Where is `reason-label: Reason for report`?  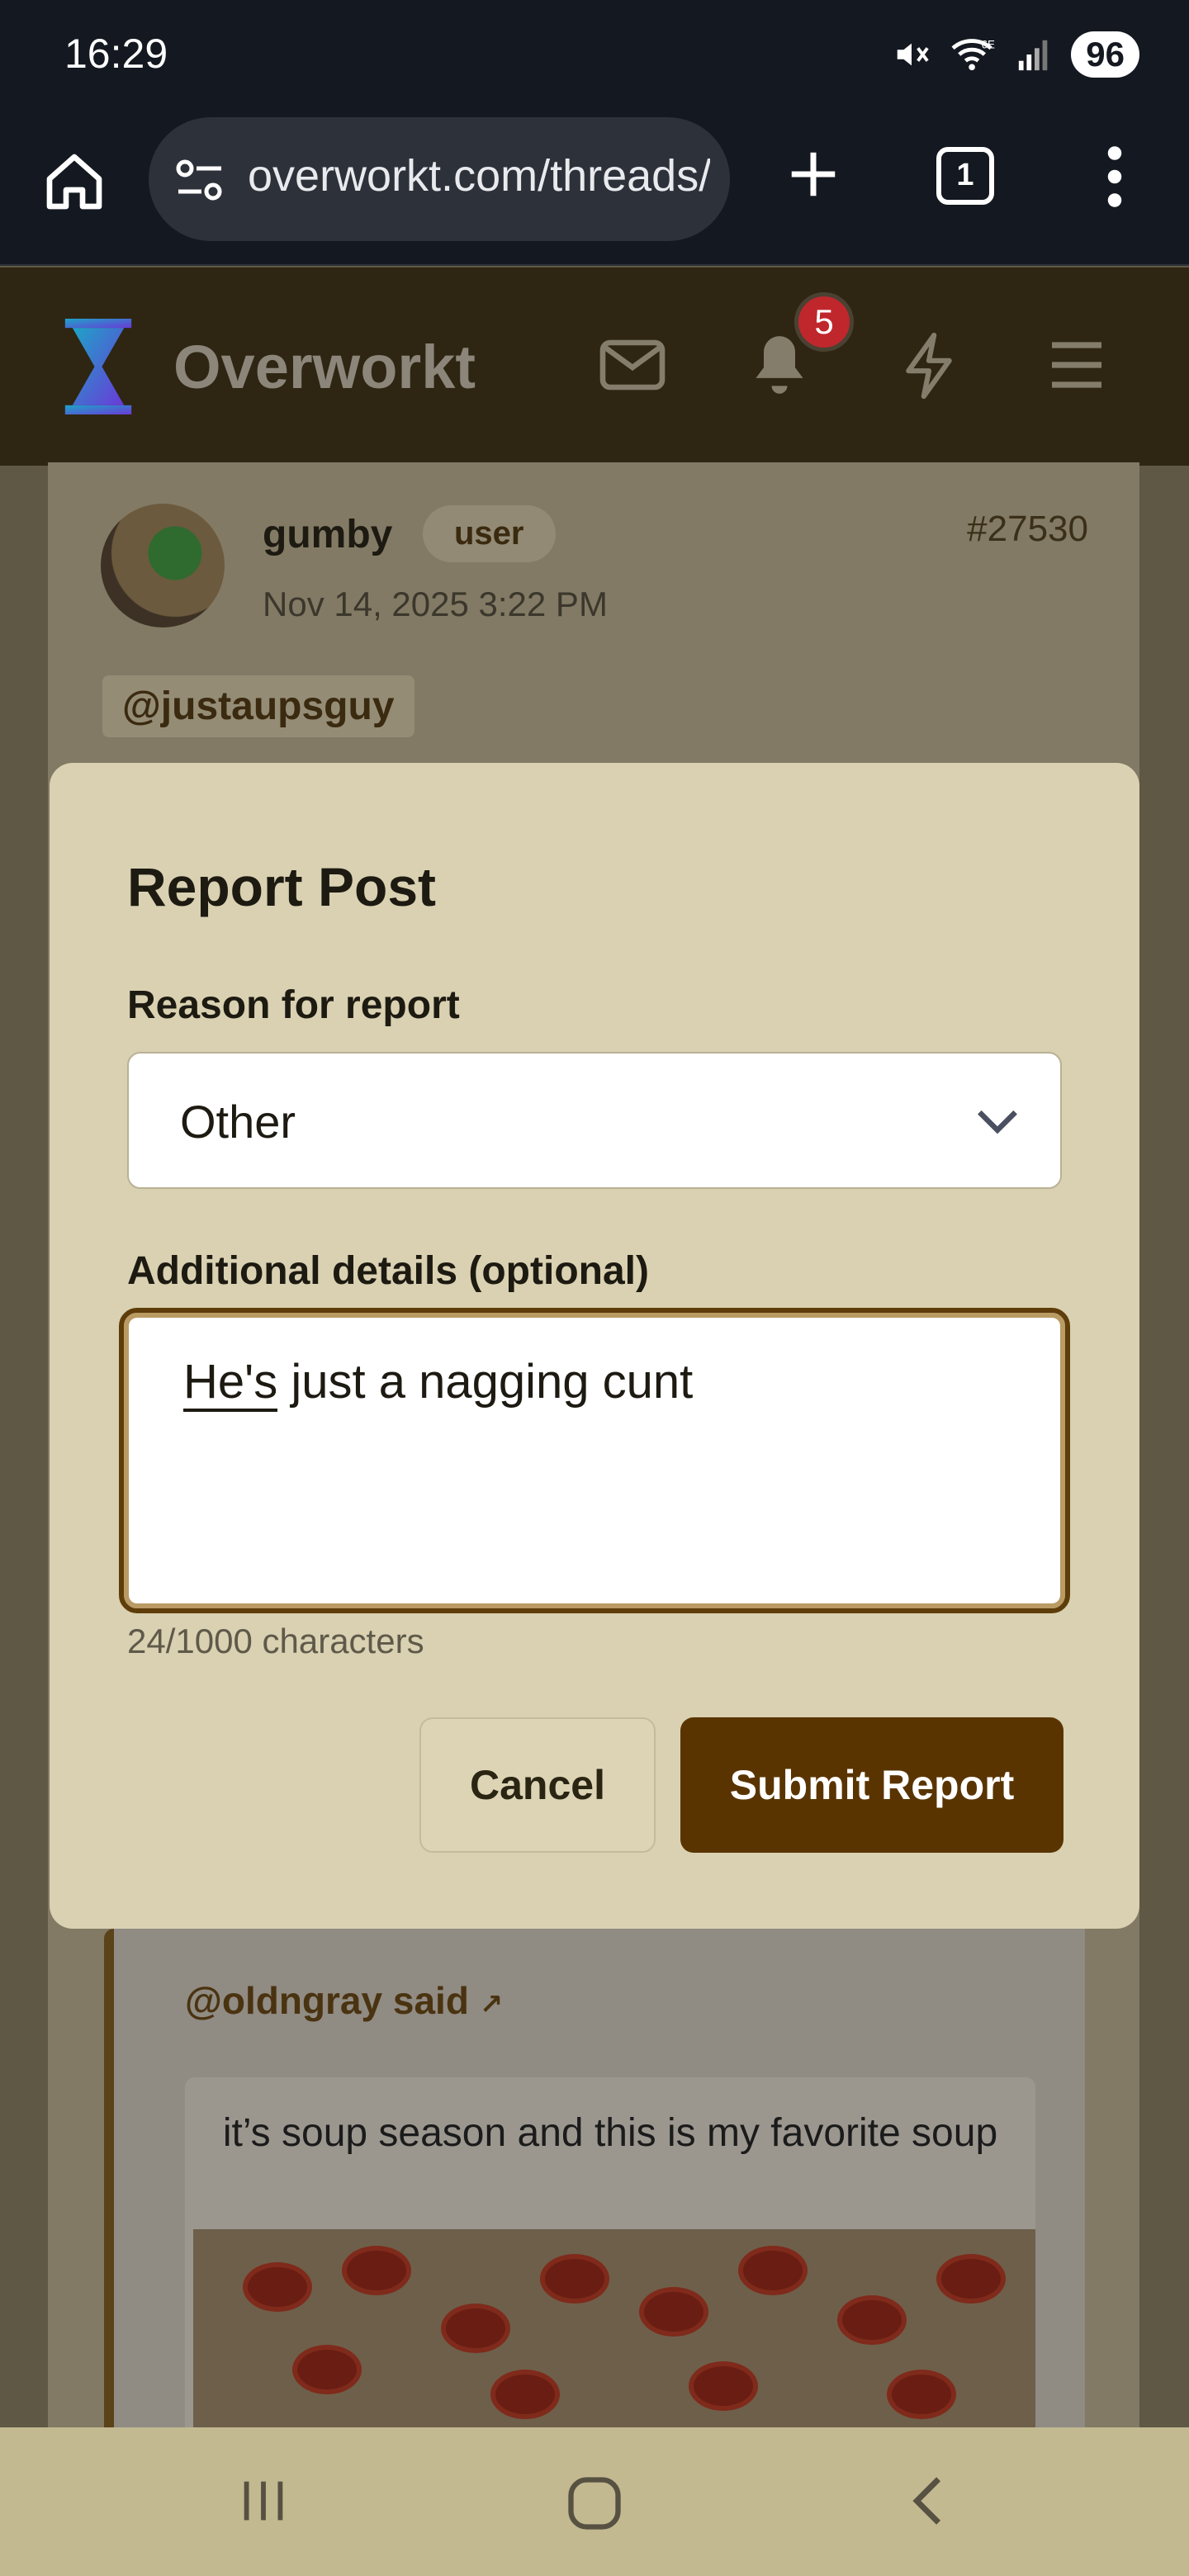
reason-label: Reason for report is located at coordinates (293, 1005).